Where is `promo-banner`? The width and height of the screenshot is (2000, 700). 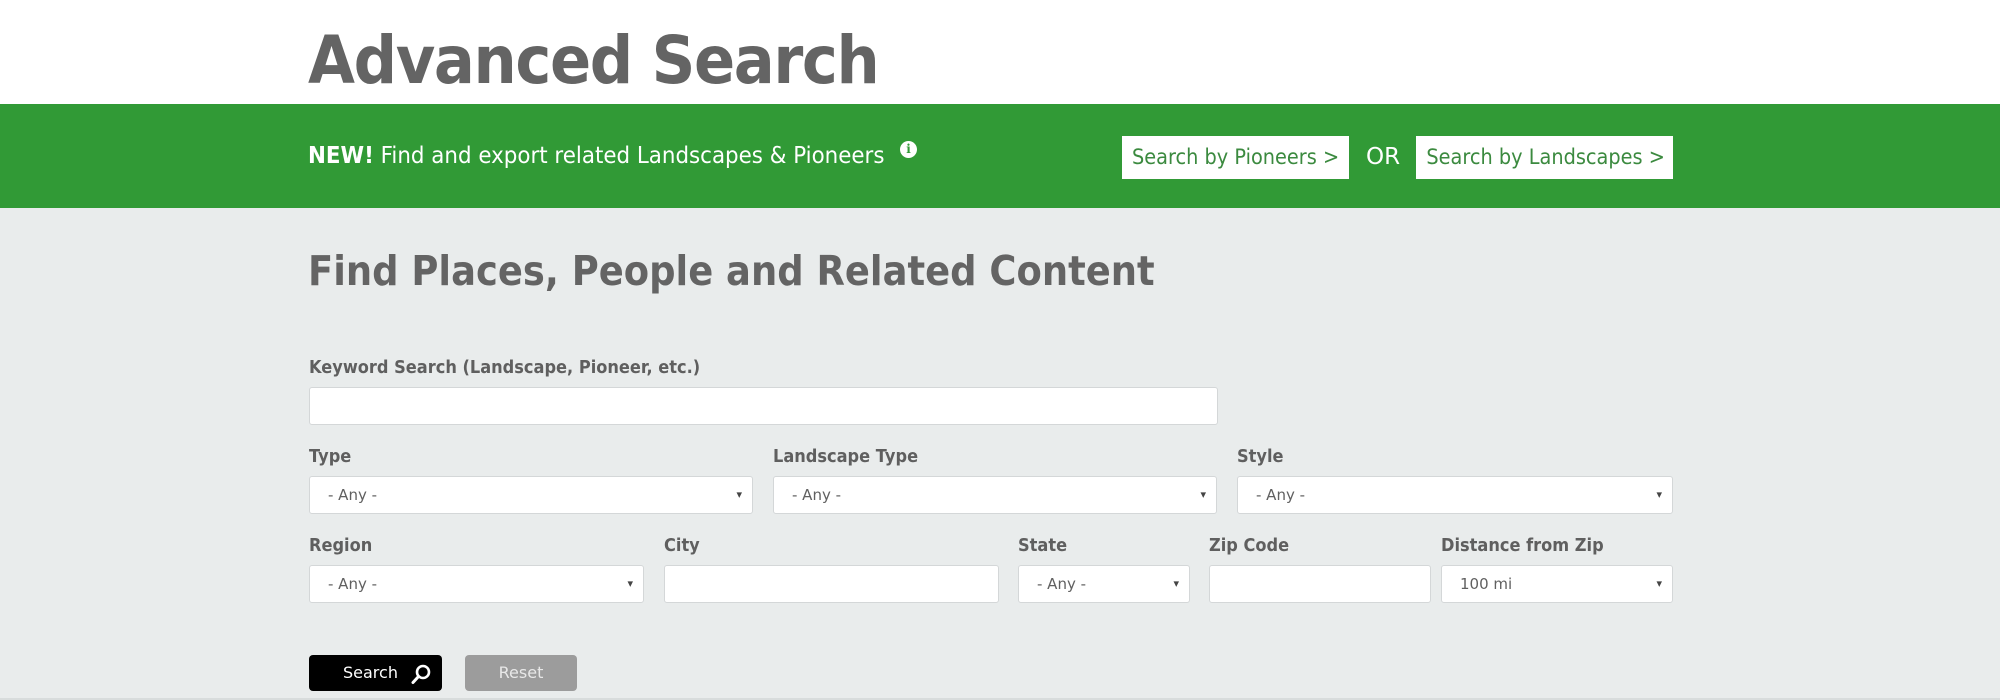
promo-banner is located at coordinates (1000, 156).